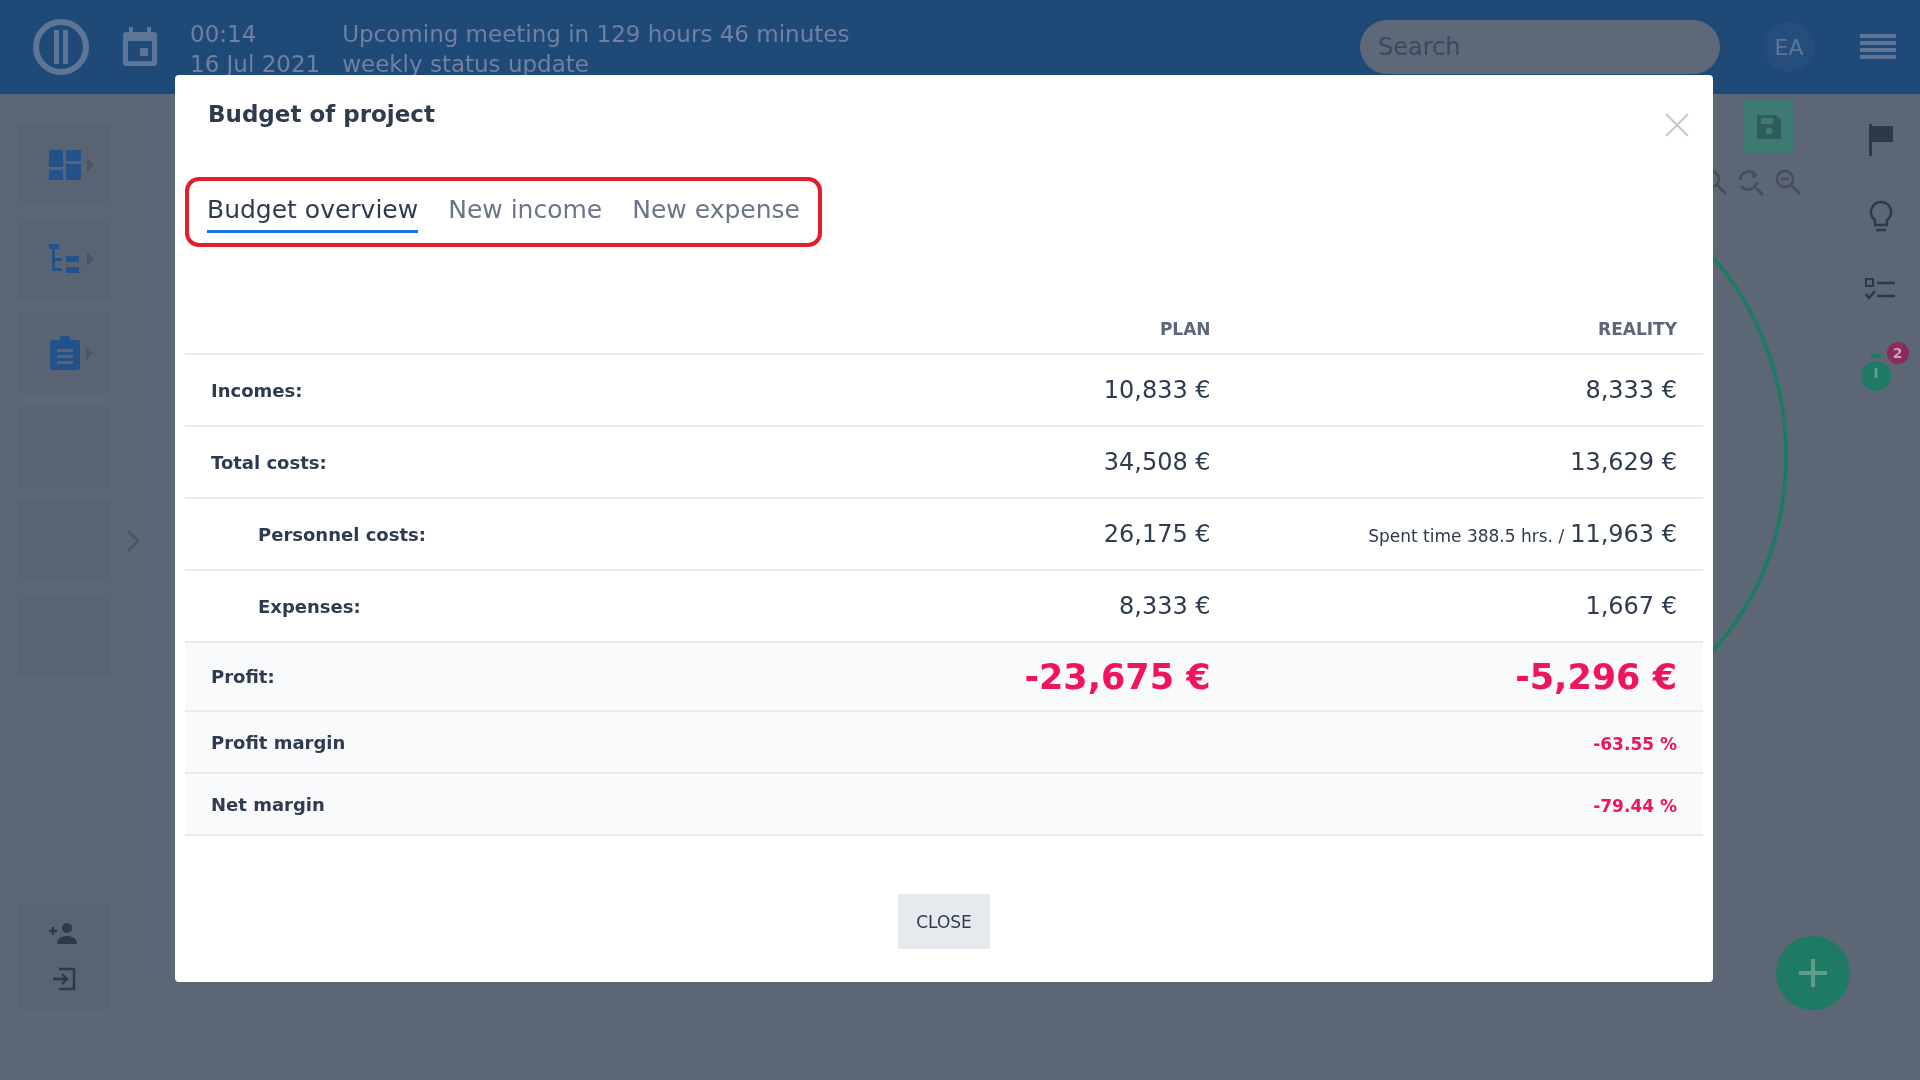 Image resolution: width=1920 pixels, height=1080 pixels. Describe the element at coordinates (140, 47) in the screenshot. I see `calendar-icon` at that location.